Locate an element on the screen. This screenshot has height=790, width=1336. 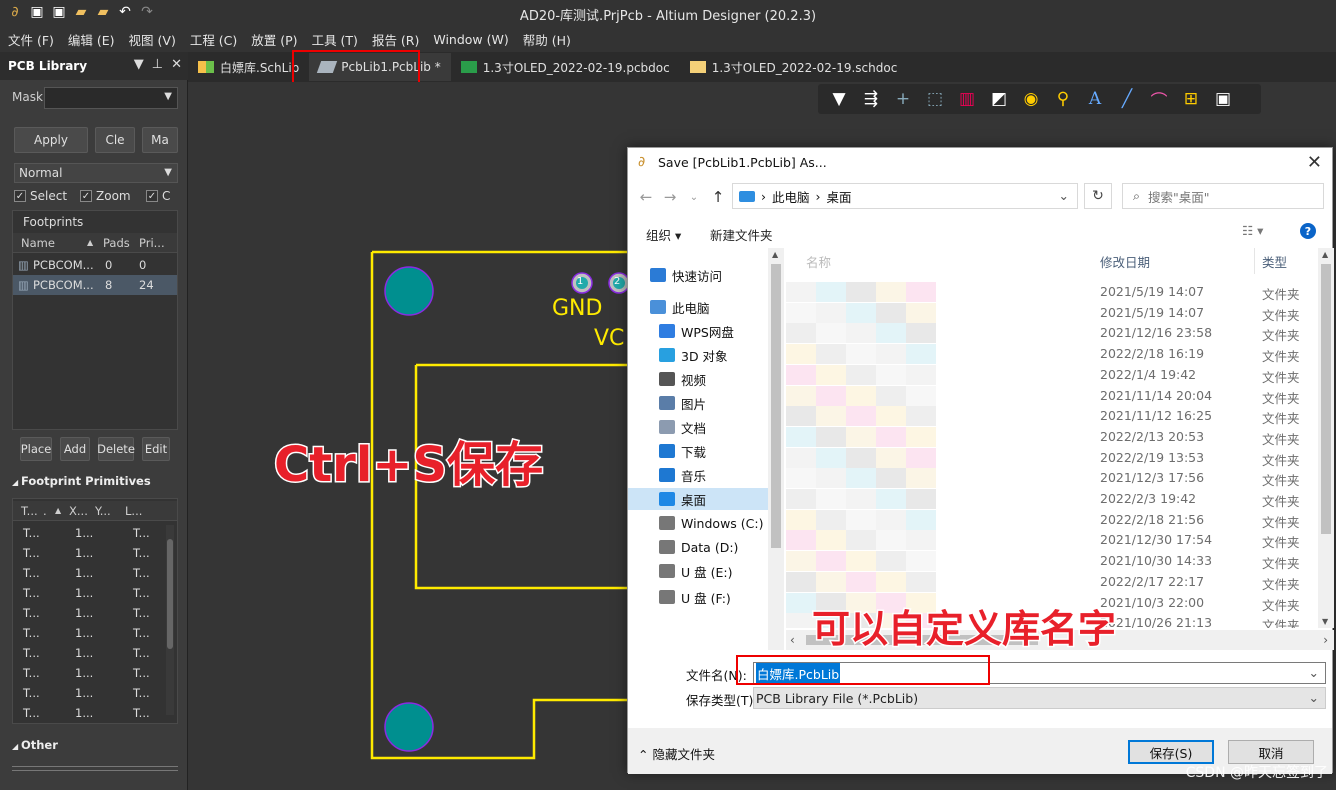
nav-item: WPS网盘 is located at coordinates (696, 331).